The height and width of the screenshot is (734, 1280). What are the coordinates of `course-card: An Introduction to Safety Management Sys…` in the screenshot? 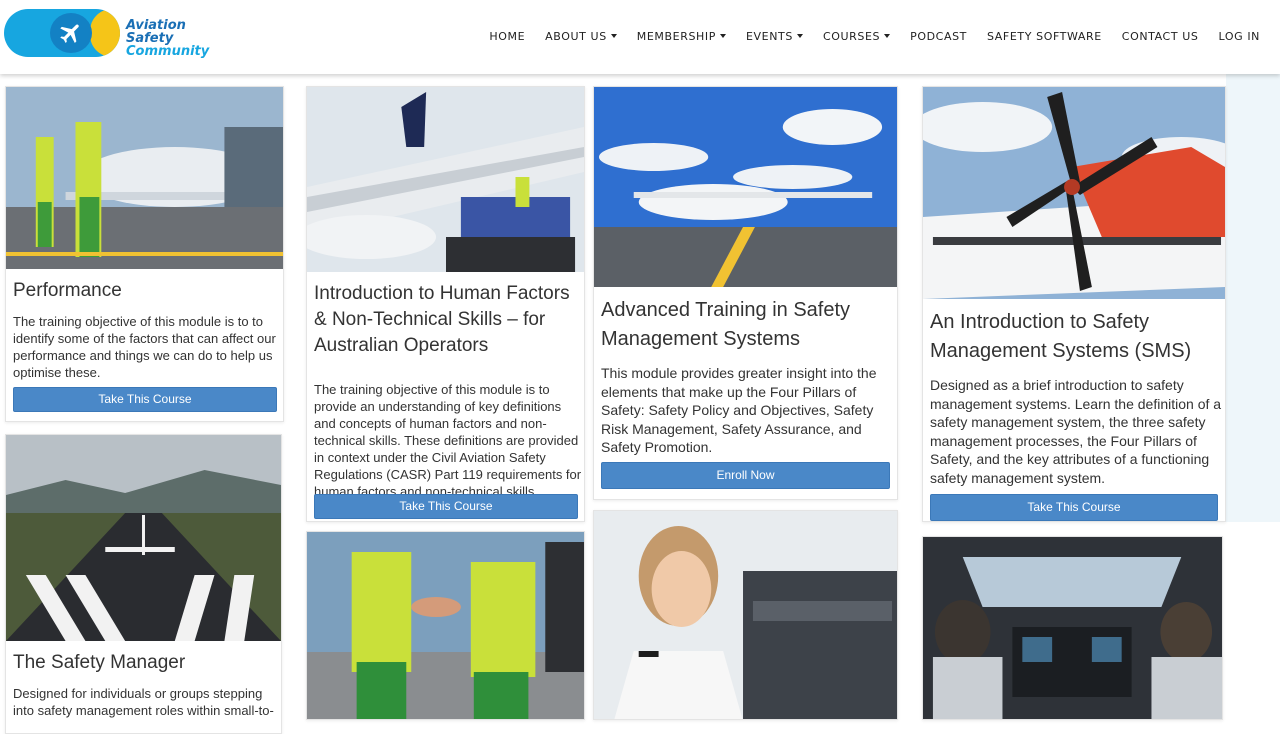 It's located at (1074, 304).